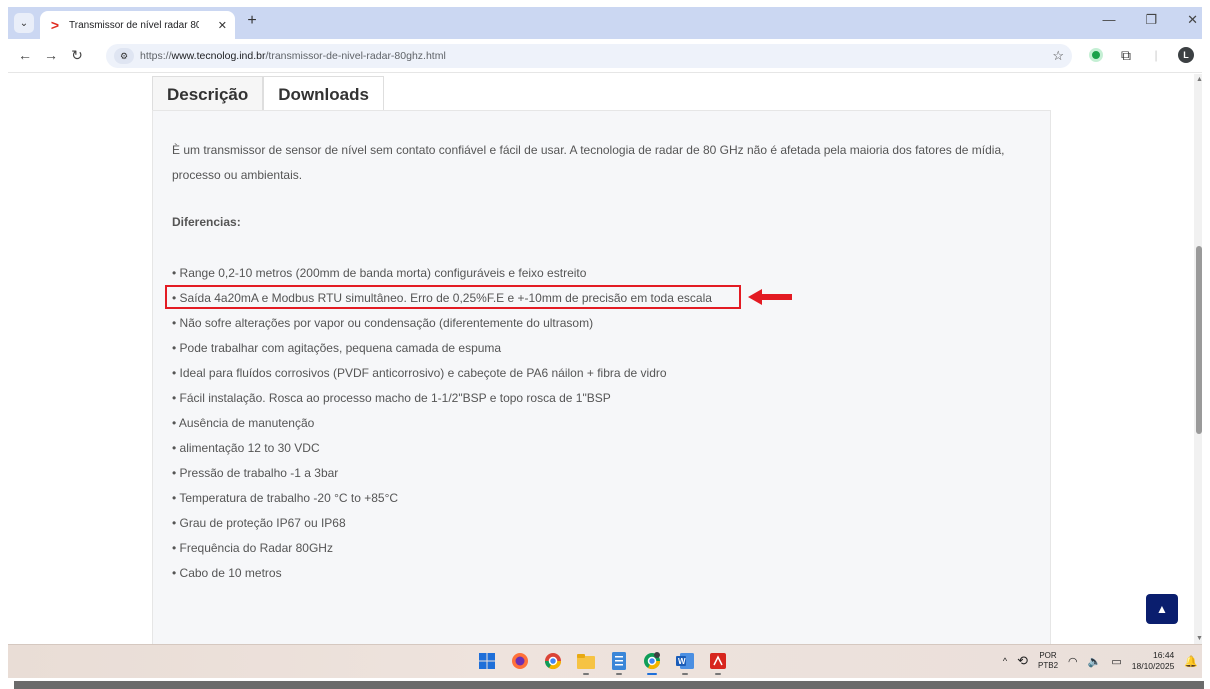  Describe the element at coordinates (1096, 55) in the screenshot. I see `extension-icon` at that location.